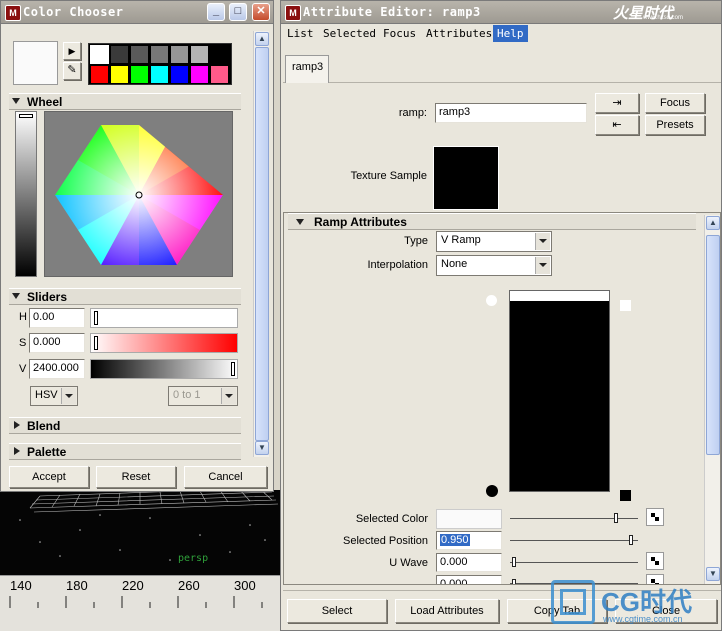 This screenshot has height=631, width=722. I want to click on partial-row-slider-knob, so click(514, 581).